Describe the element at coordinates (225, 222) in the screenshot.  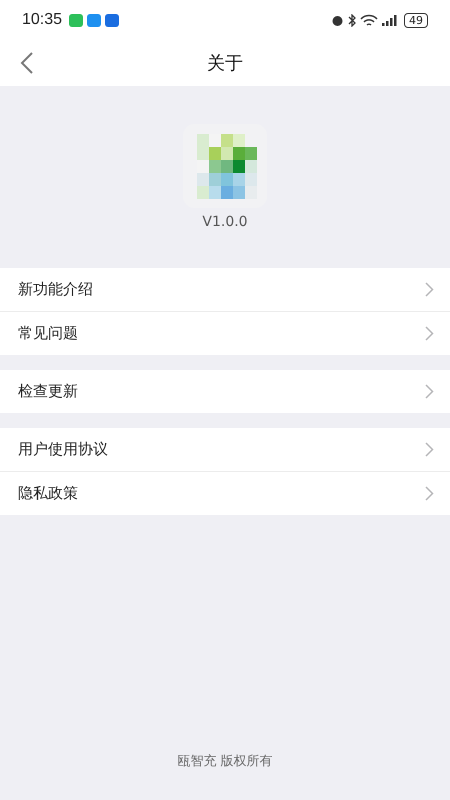
I see `version-label: V1.0.0` at that location.